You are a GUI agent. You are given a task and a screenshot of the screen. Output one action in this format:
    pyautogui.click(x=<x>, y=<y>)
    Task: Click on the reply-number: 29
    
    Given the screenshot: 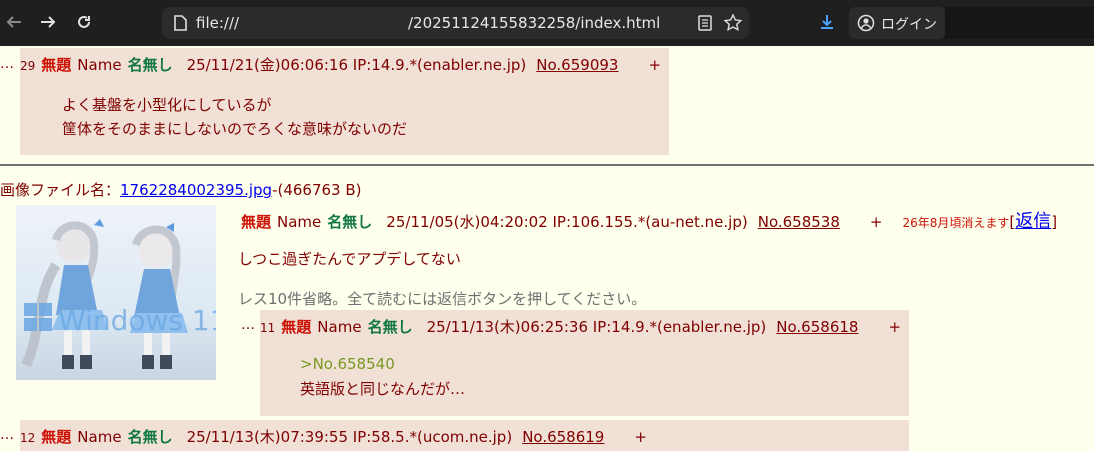 What is the action you would take?
    pyautogui.click(x=28, y=66)
    